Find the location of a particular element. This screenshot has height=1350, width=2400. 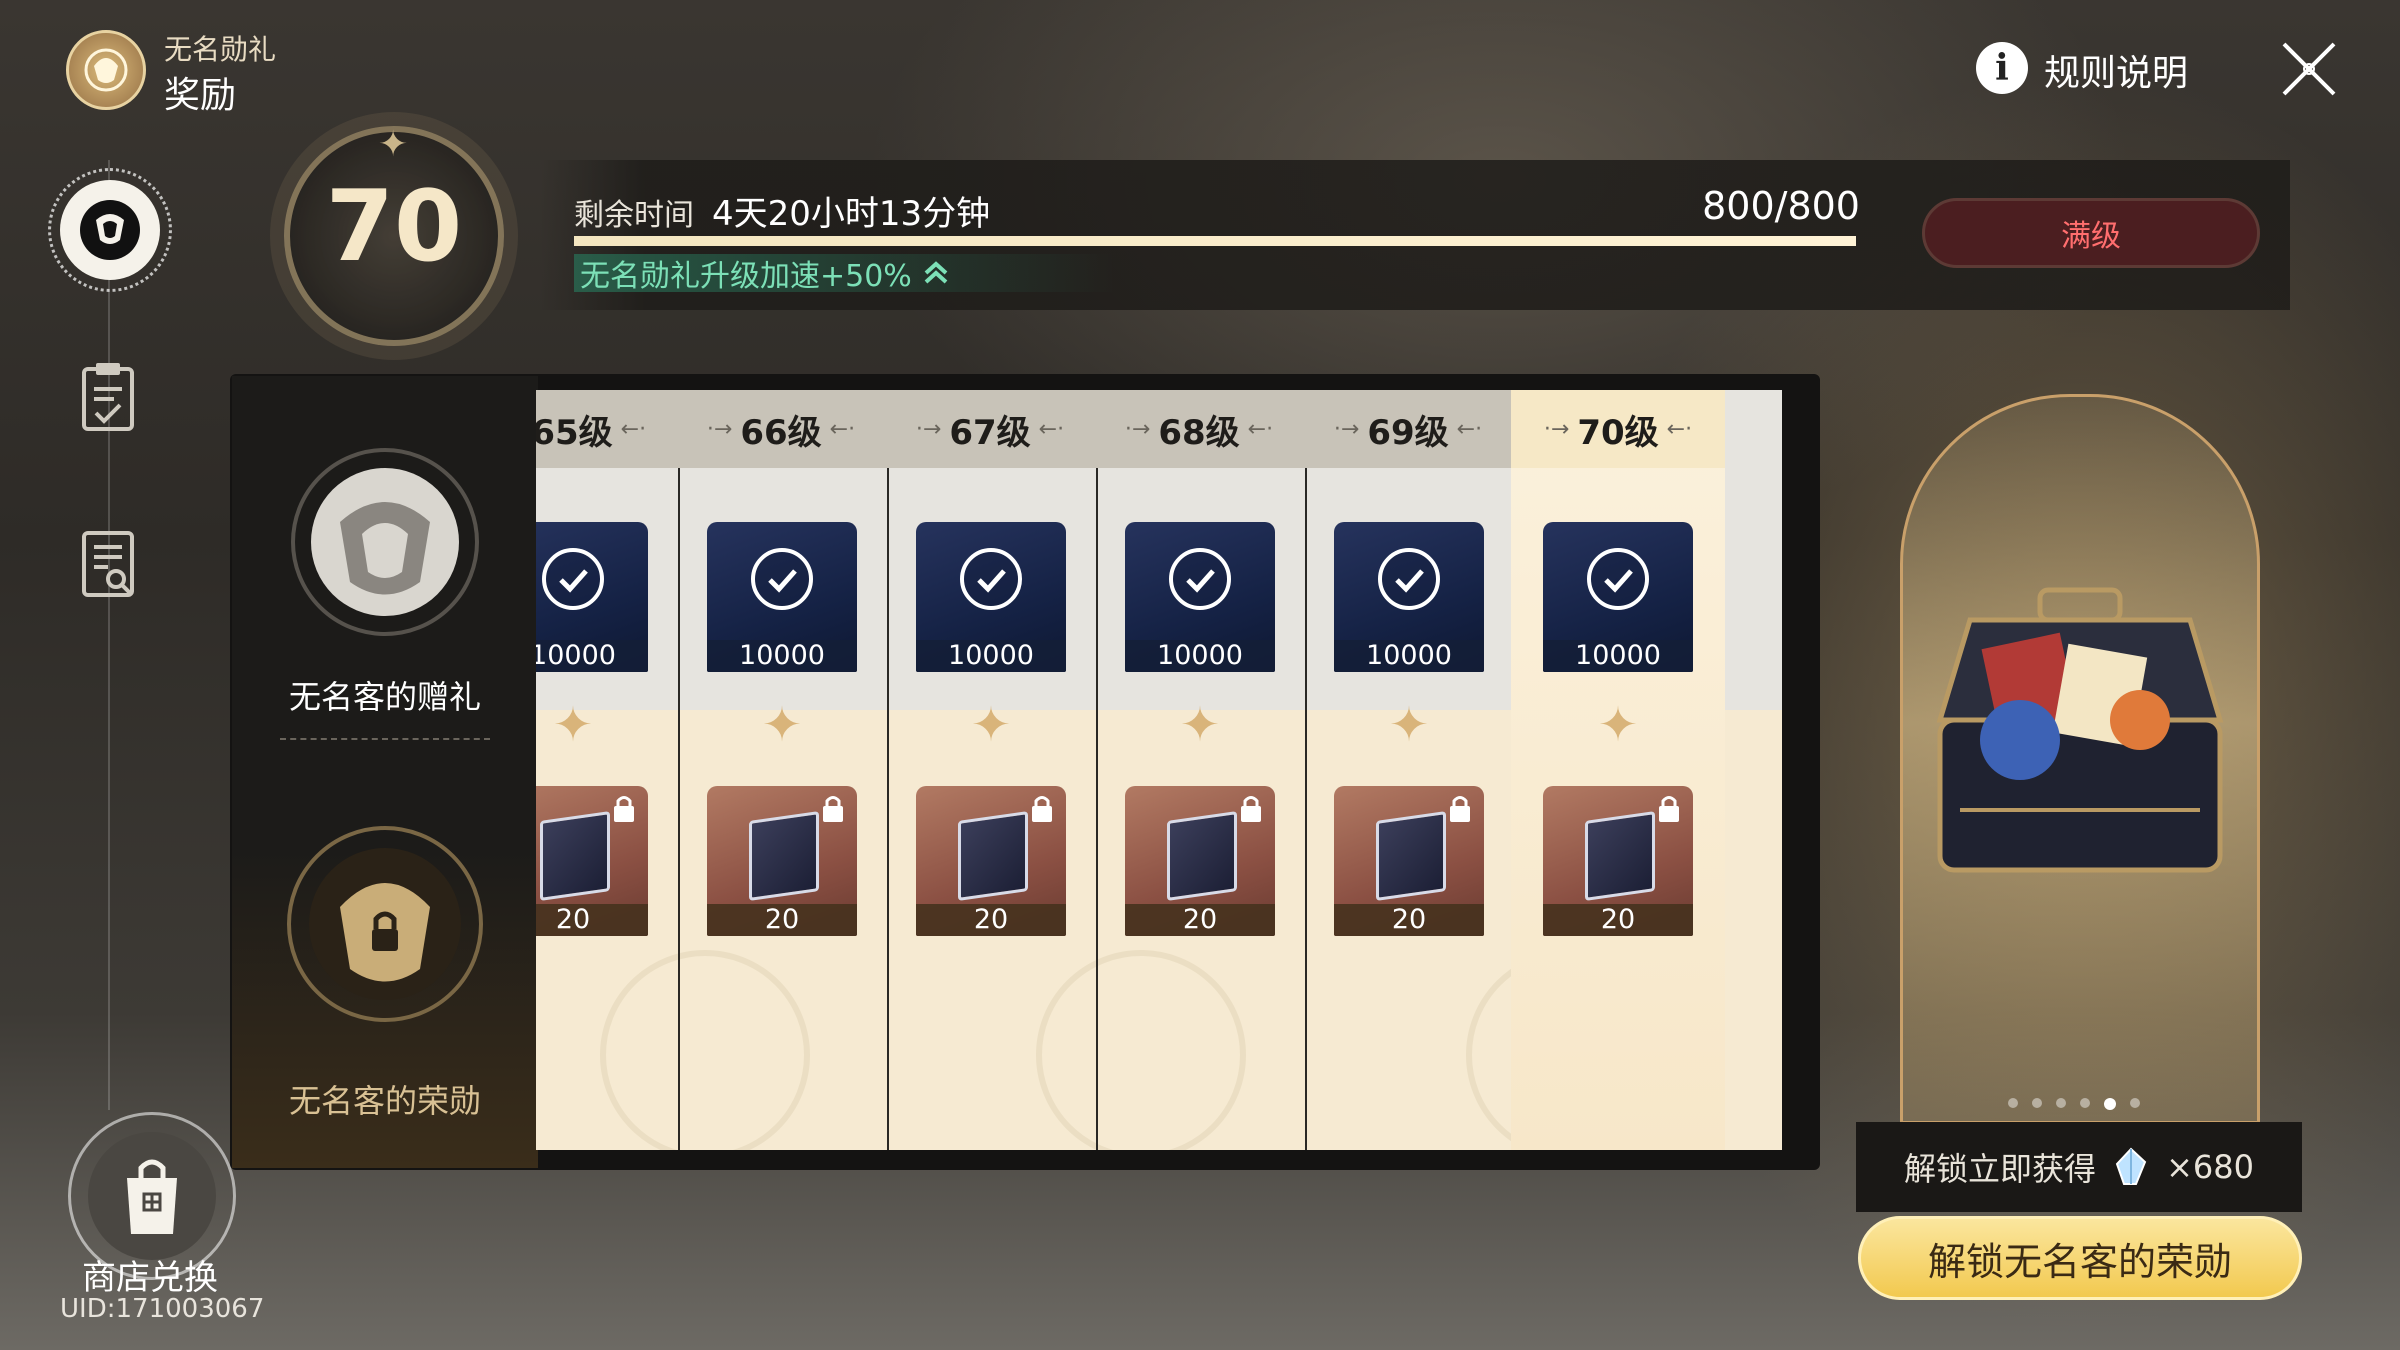

free-track-title: 无名客的赠礼 is located at coordinates (384, 697).